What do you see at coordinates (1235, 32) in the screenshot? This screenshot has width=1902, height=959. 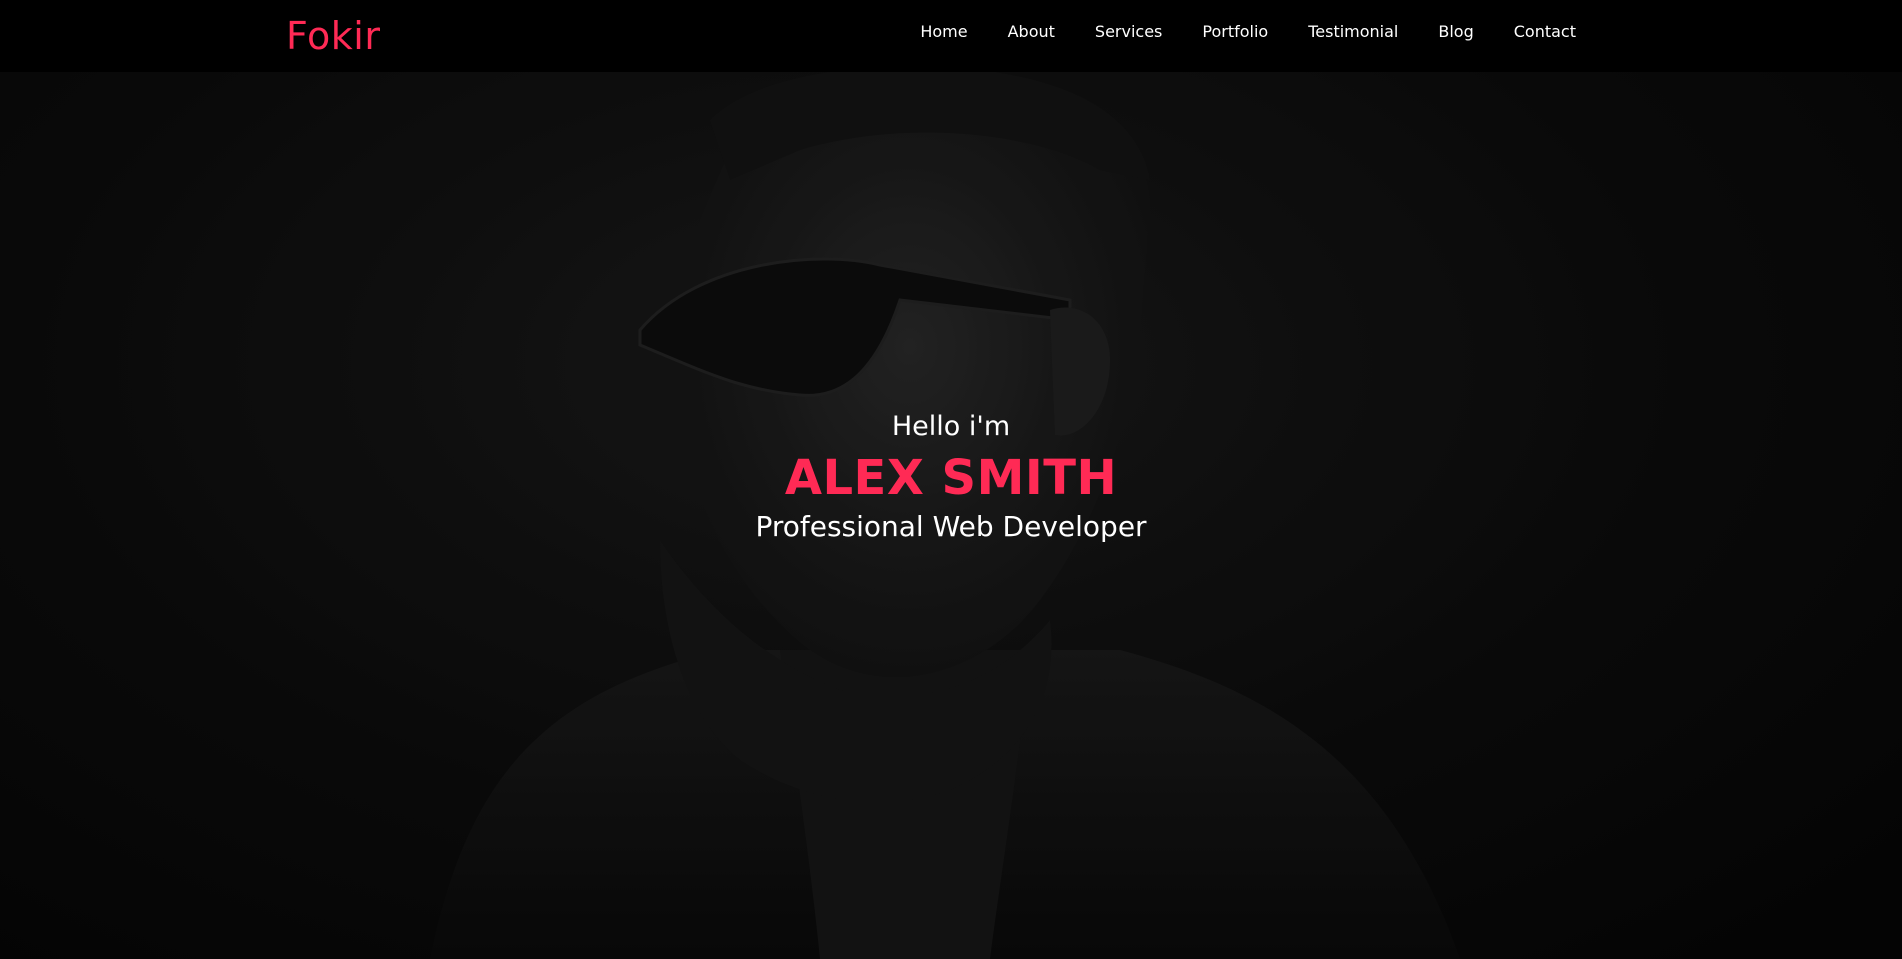 I see `nav-link-portfolio: Portfolio` at bounding box center [1235, 32].